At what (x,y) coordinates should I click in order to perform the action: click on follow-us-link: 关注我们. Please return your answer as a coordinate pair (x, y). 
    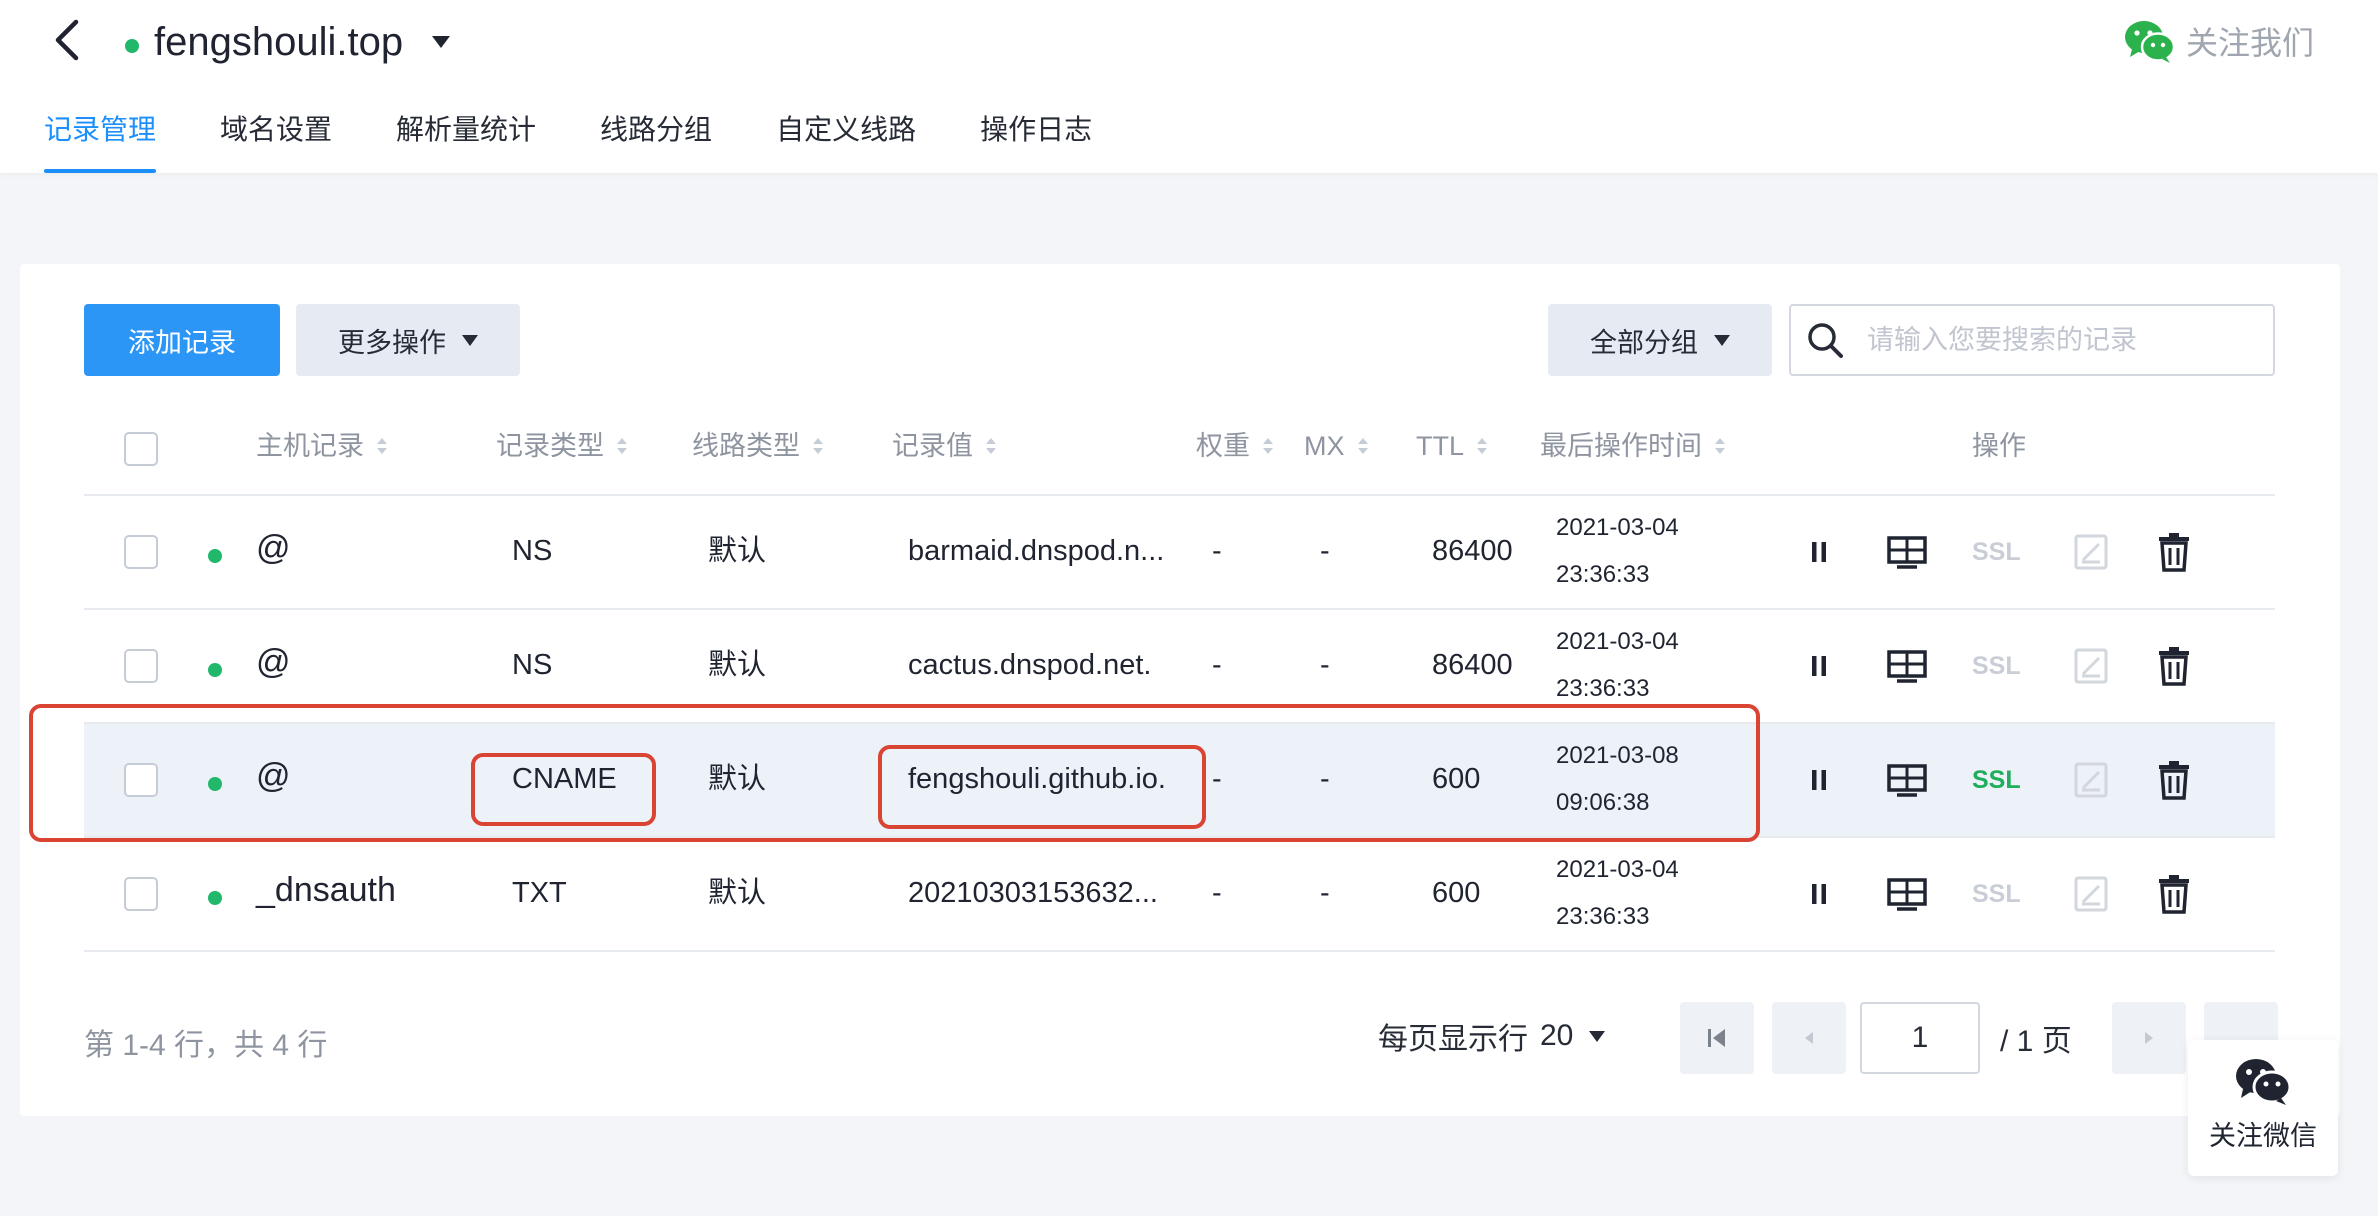
    Looking at the image, I should click on (2219, 41).